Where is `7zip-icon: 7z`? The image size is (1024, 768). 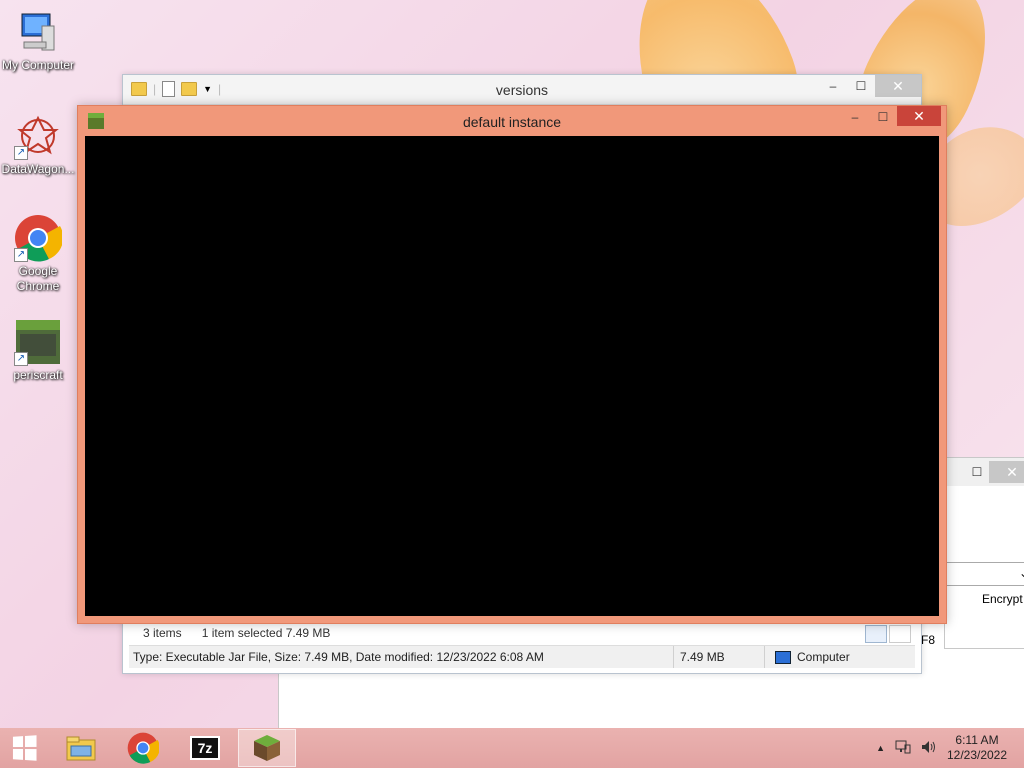 7zip-icon: 7z is located at coordinates (205, 748).